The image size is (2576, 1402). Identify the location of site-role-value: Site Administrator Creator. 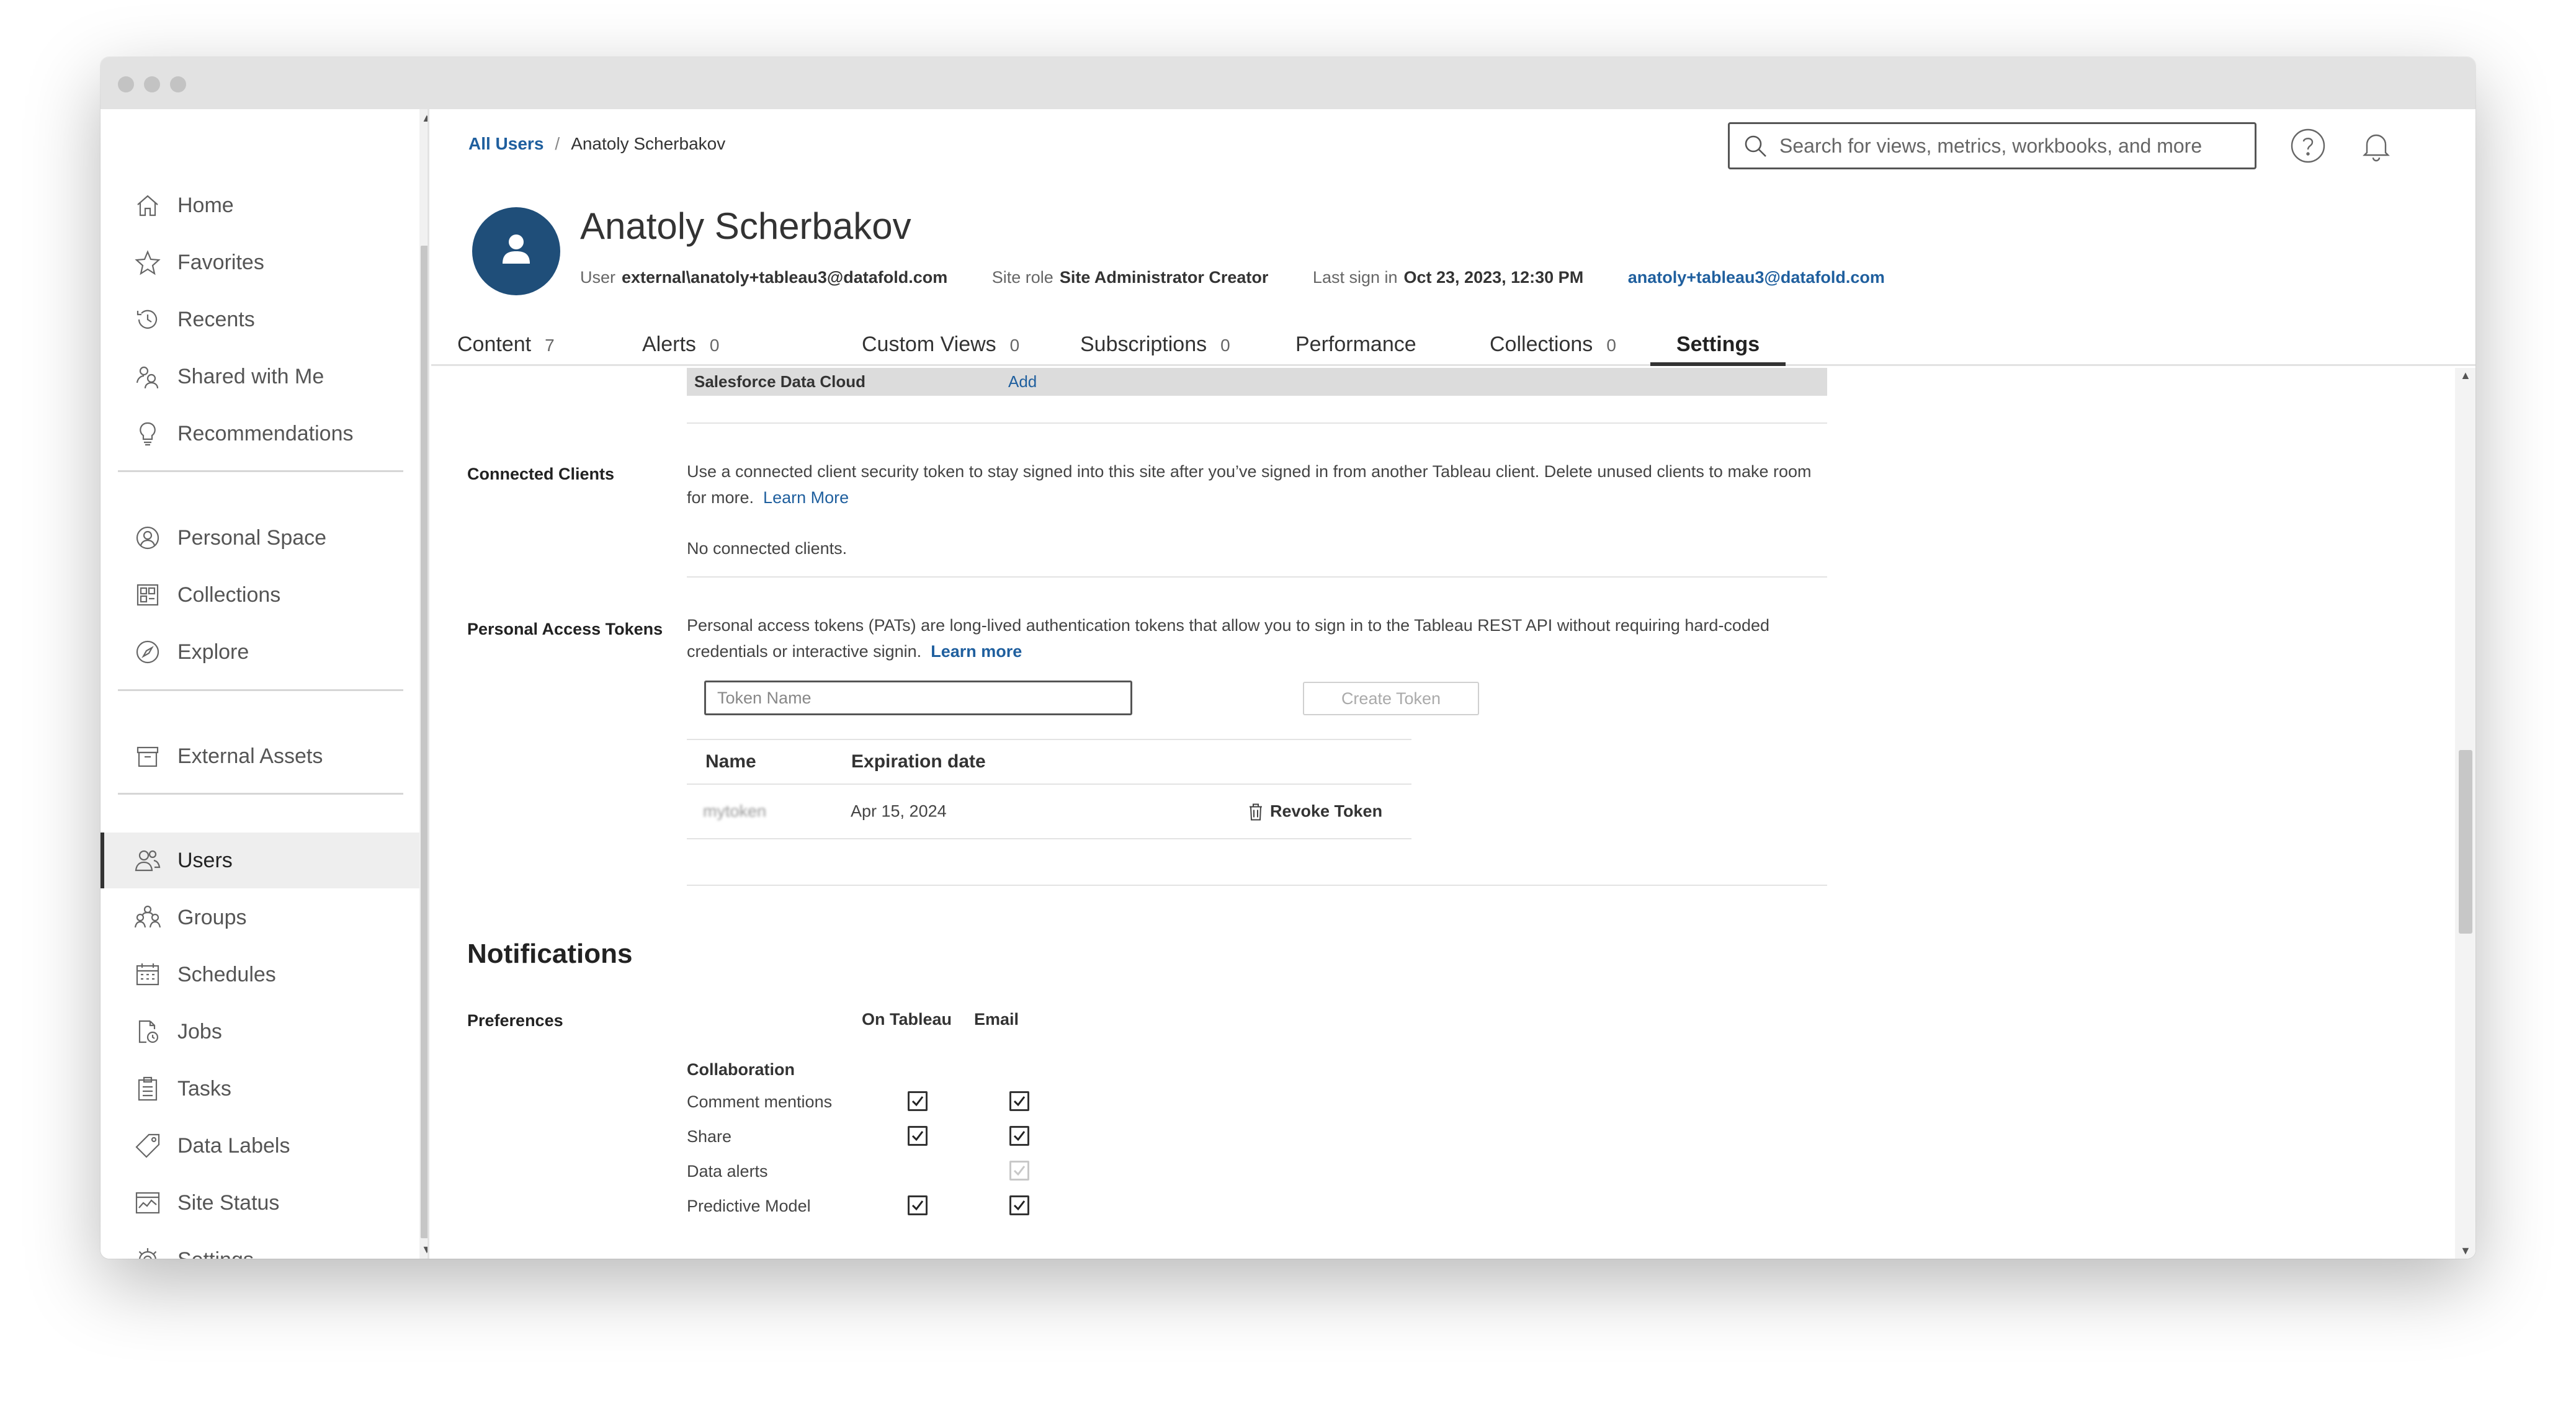
(1164, 277).